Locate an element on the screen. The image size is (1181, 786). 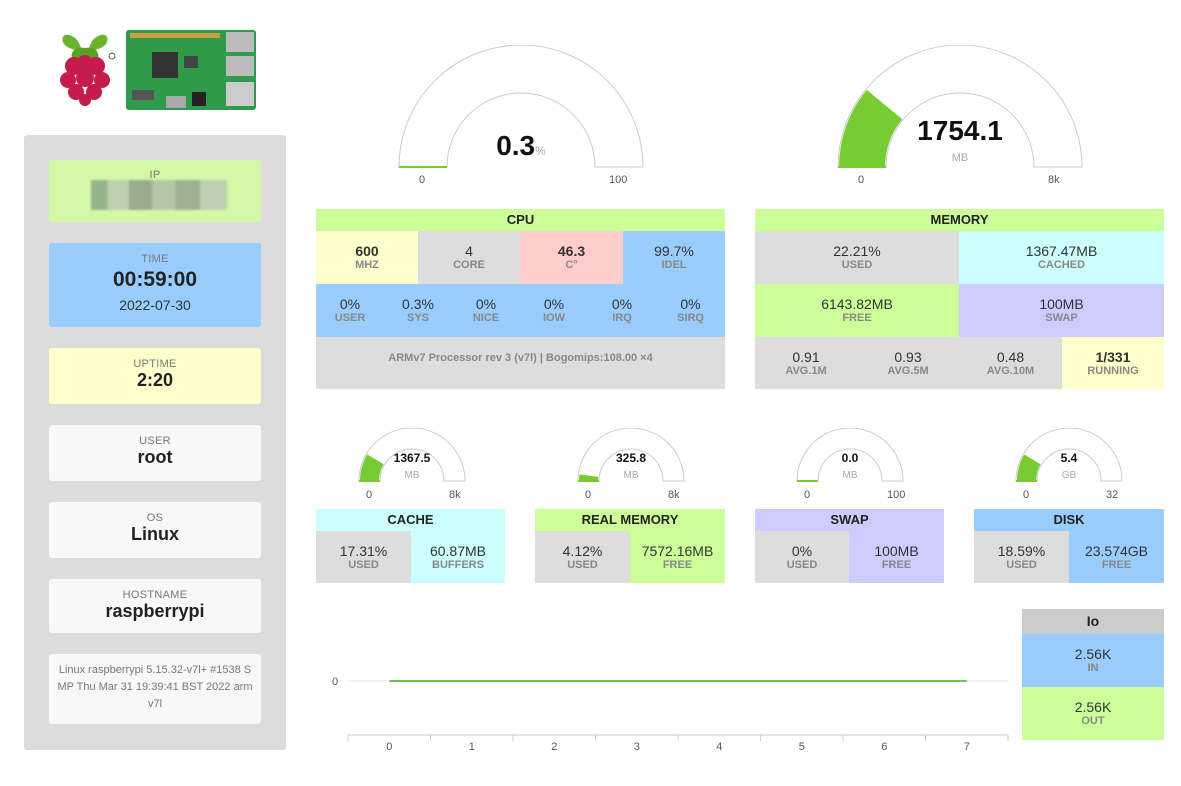
running-processes: 1/331 RUNNING is located at coordinates (1113, 363).